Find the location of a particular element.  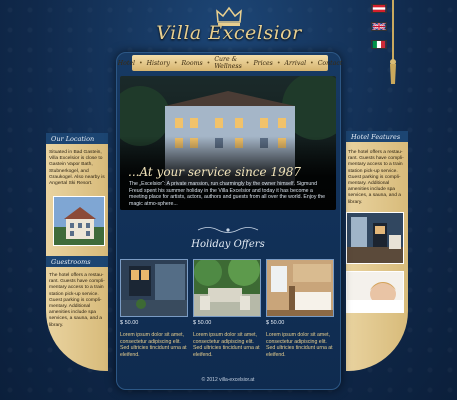

nav-item-history: History is located at coordinates (158, 63).